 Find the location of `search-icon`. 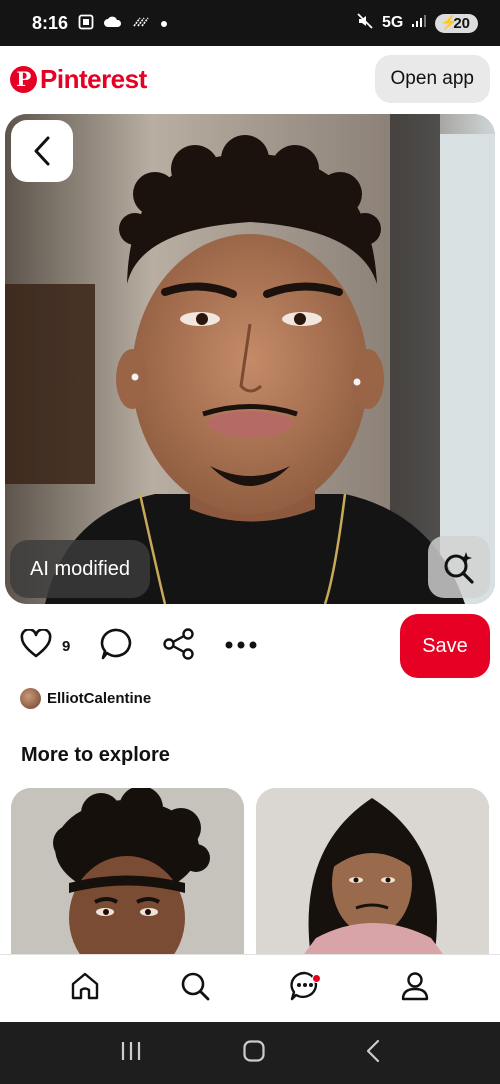

search-icon is located at coordinates (195, 988).